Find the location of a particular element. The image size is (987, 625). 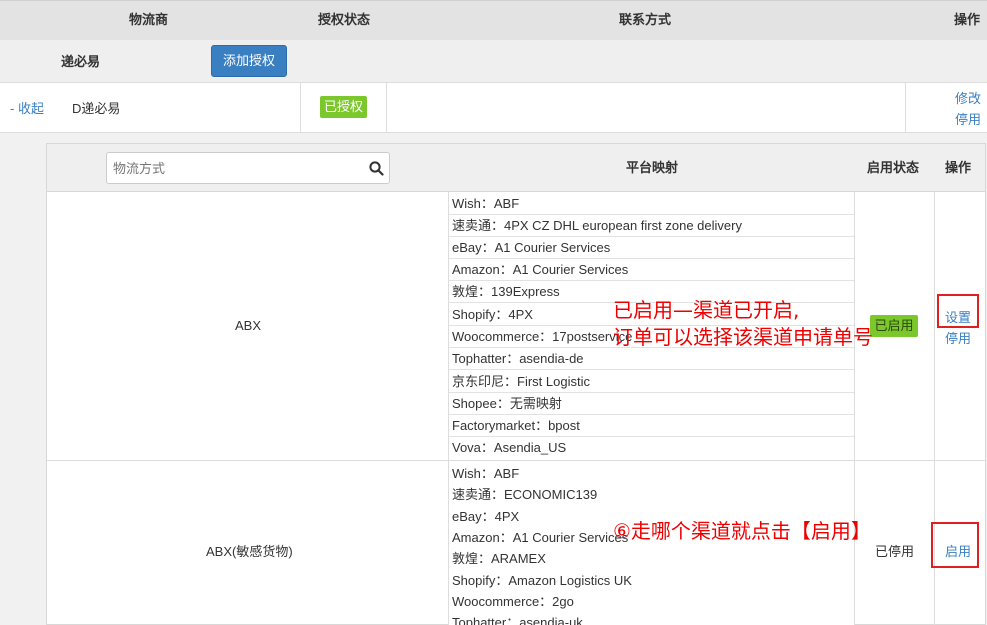

col-header-channel-actions: 操作 is located at coordinates (958, 167).